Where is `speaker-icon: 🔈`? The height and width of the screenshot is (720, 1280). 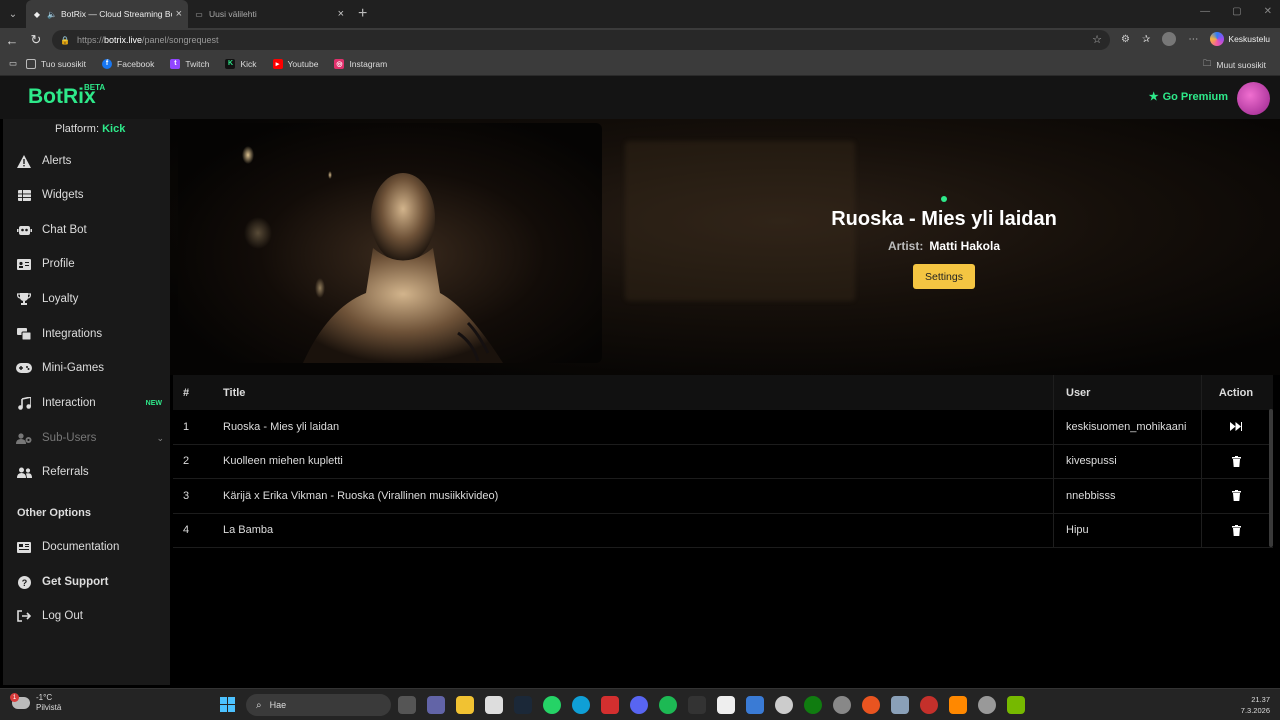 speaker-icon: 🔈 is located at coordinates (52, 14).